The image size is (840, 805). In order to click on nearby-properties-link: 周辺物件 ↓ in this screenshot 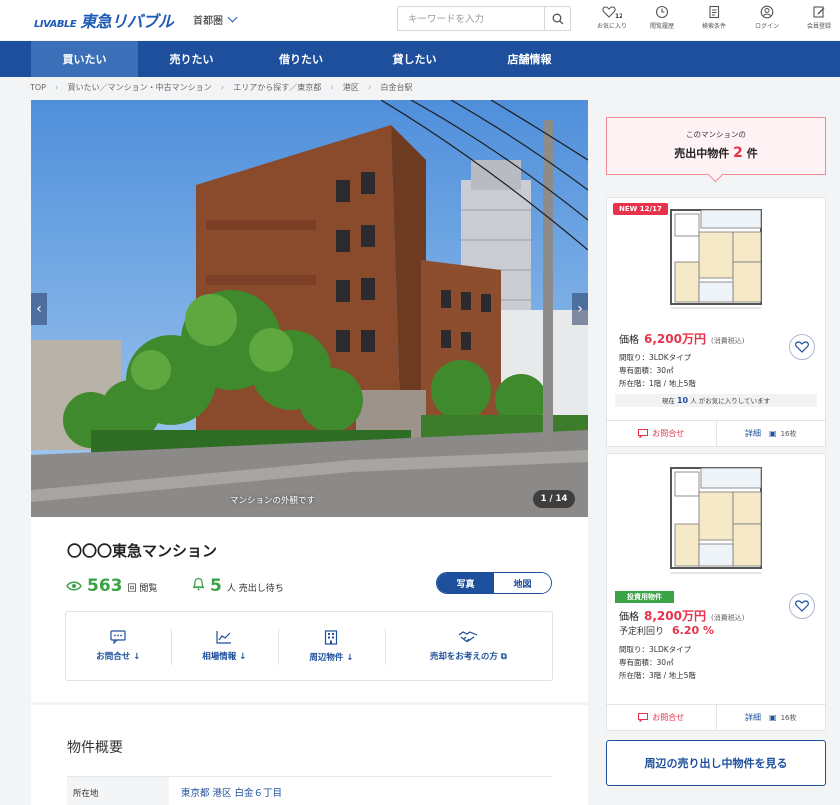, I will do `click(331, 646)`.